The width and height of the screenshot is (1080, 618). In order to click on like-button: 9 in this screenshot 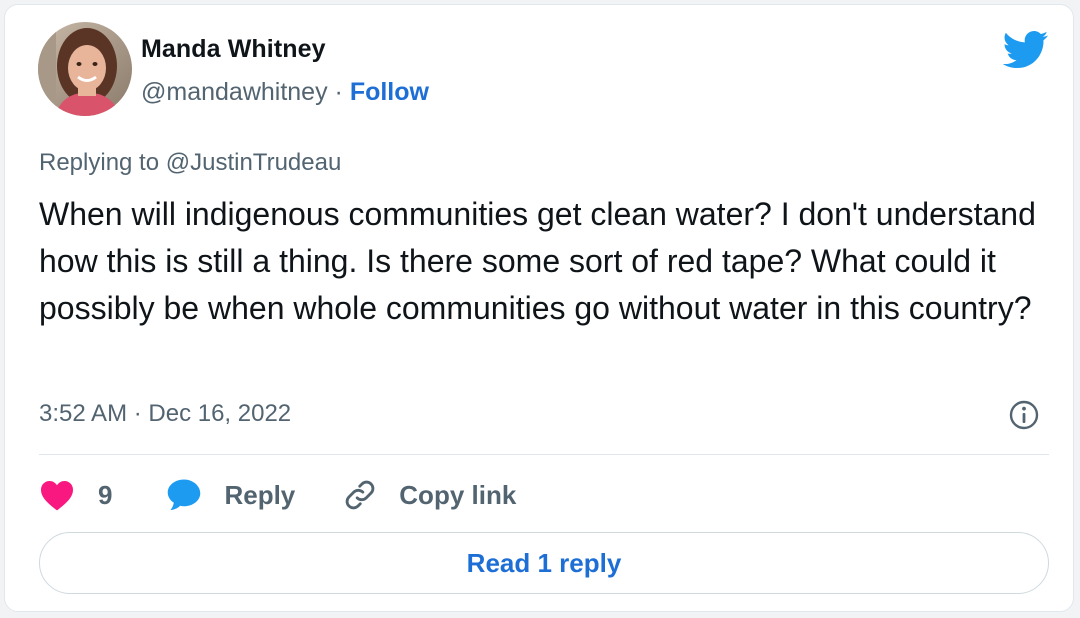, I will do `click(75, 495)`.